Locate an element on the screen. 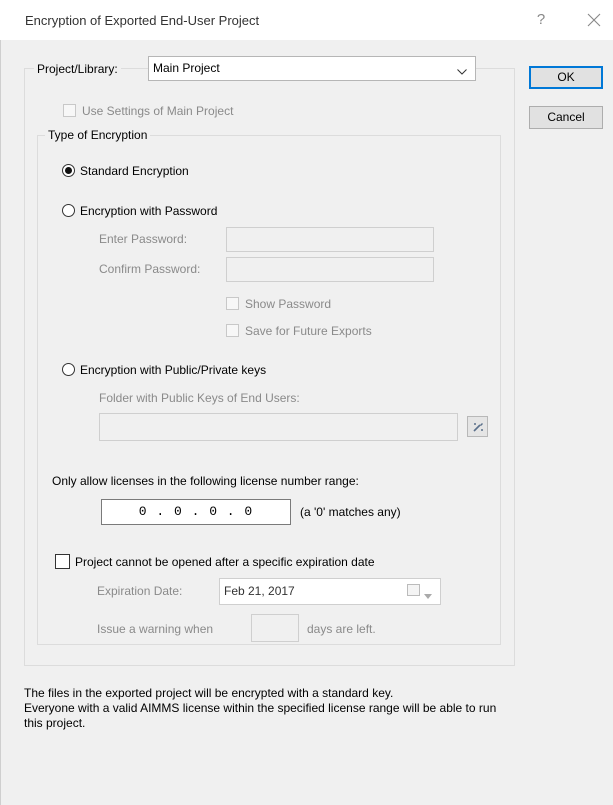 The width and height of the screenshot is (613, 805). show-password-checkbox is located at coordinates (232, 303).